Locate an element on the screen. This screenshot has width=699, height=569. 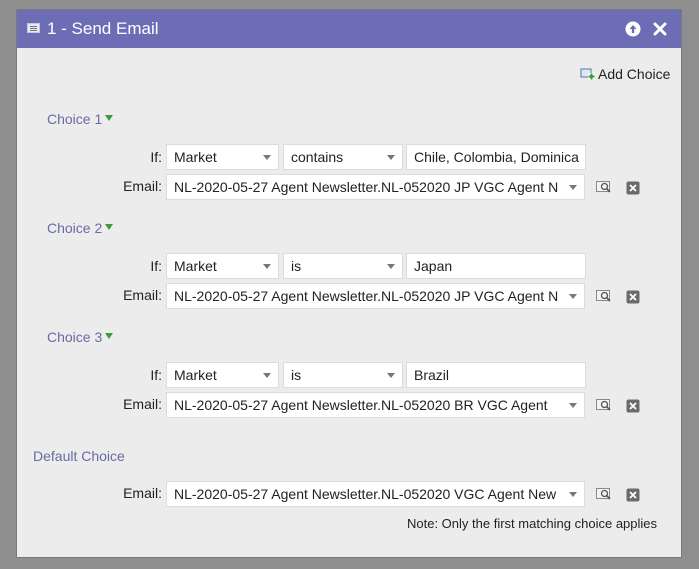
choice-1-field-value: Market is located at coordinates (195, 157).